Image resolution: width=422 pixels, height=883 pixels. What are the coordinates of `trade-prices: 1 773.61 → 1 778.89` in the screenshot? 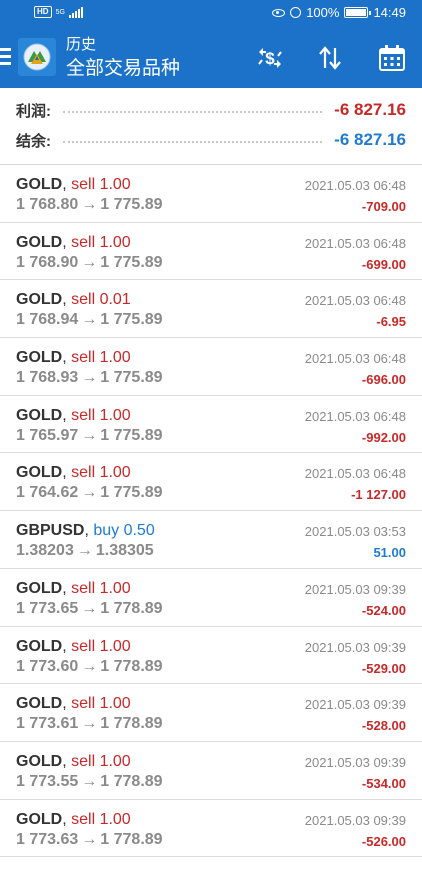 It's located at (89, 724).